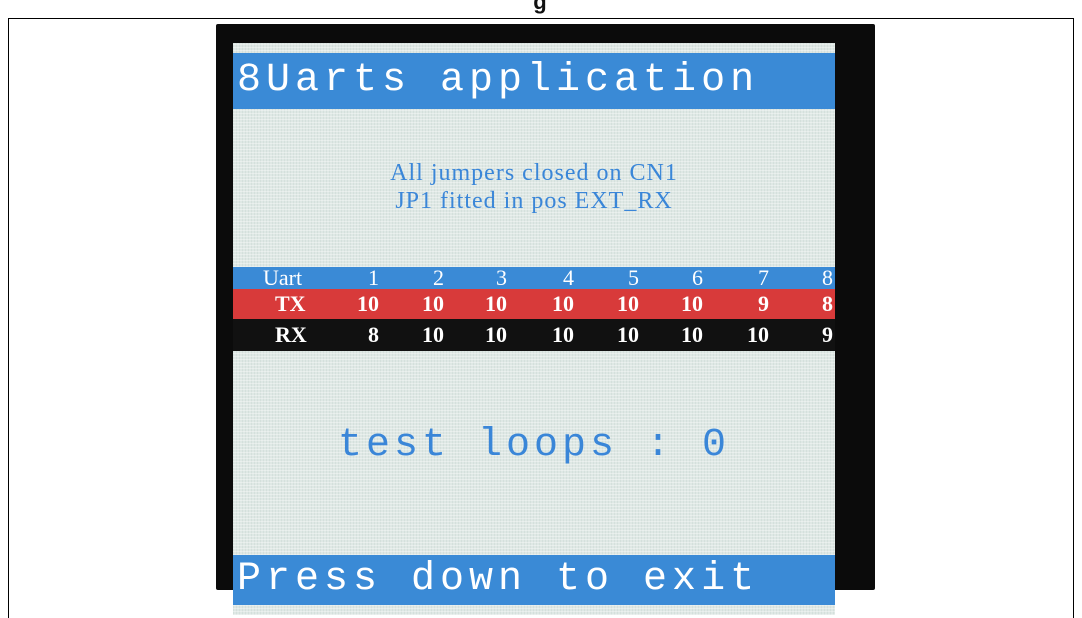 Image resolution: width=1082 pixels, height=618 pixels. I want to click on tx-value-cell: 8, so click(827, 303).